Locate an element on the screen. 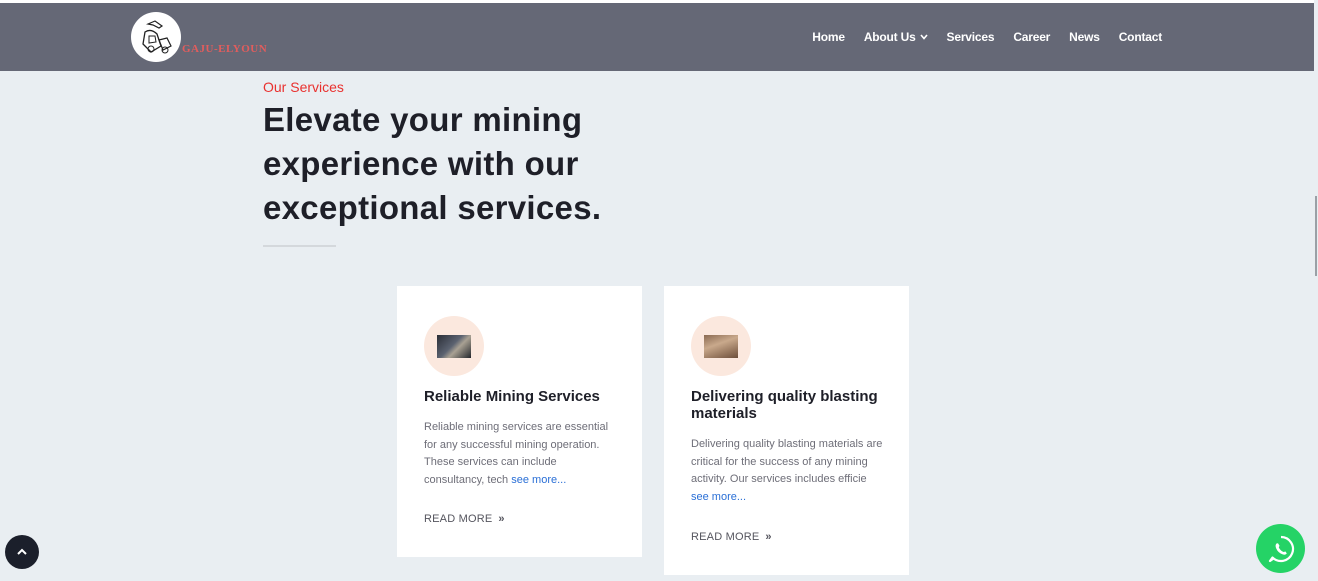 The height and width of the screenshot is (581, 1318). nav-news: News is located at coordinates (1084, 37).